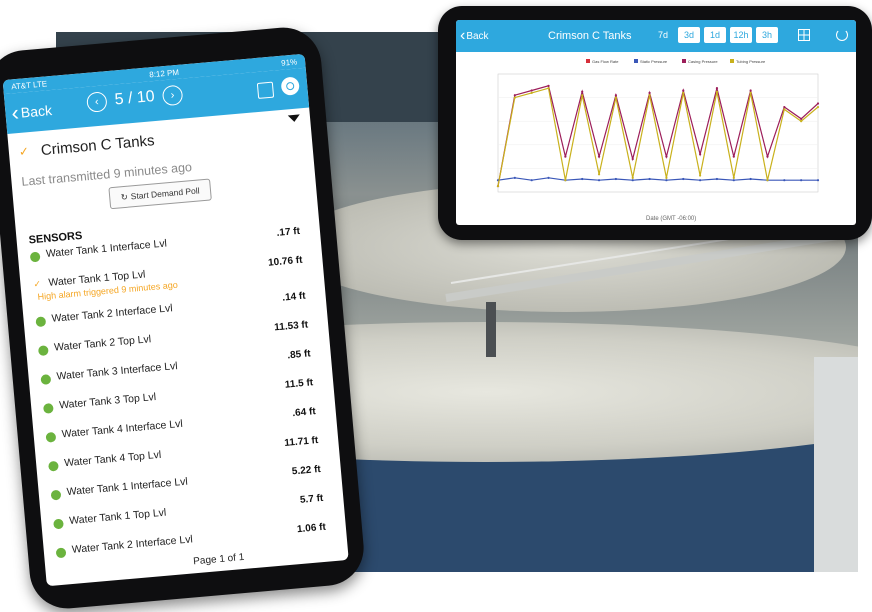 The height and width of the screenshot is (612, 872). What do you see at coordinates (98, 145) in the screenshot?
I see `site-name: Crimson C Tanks` at bounding box center [98, 145].